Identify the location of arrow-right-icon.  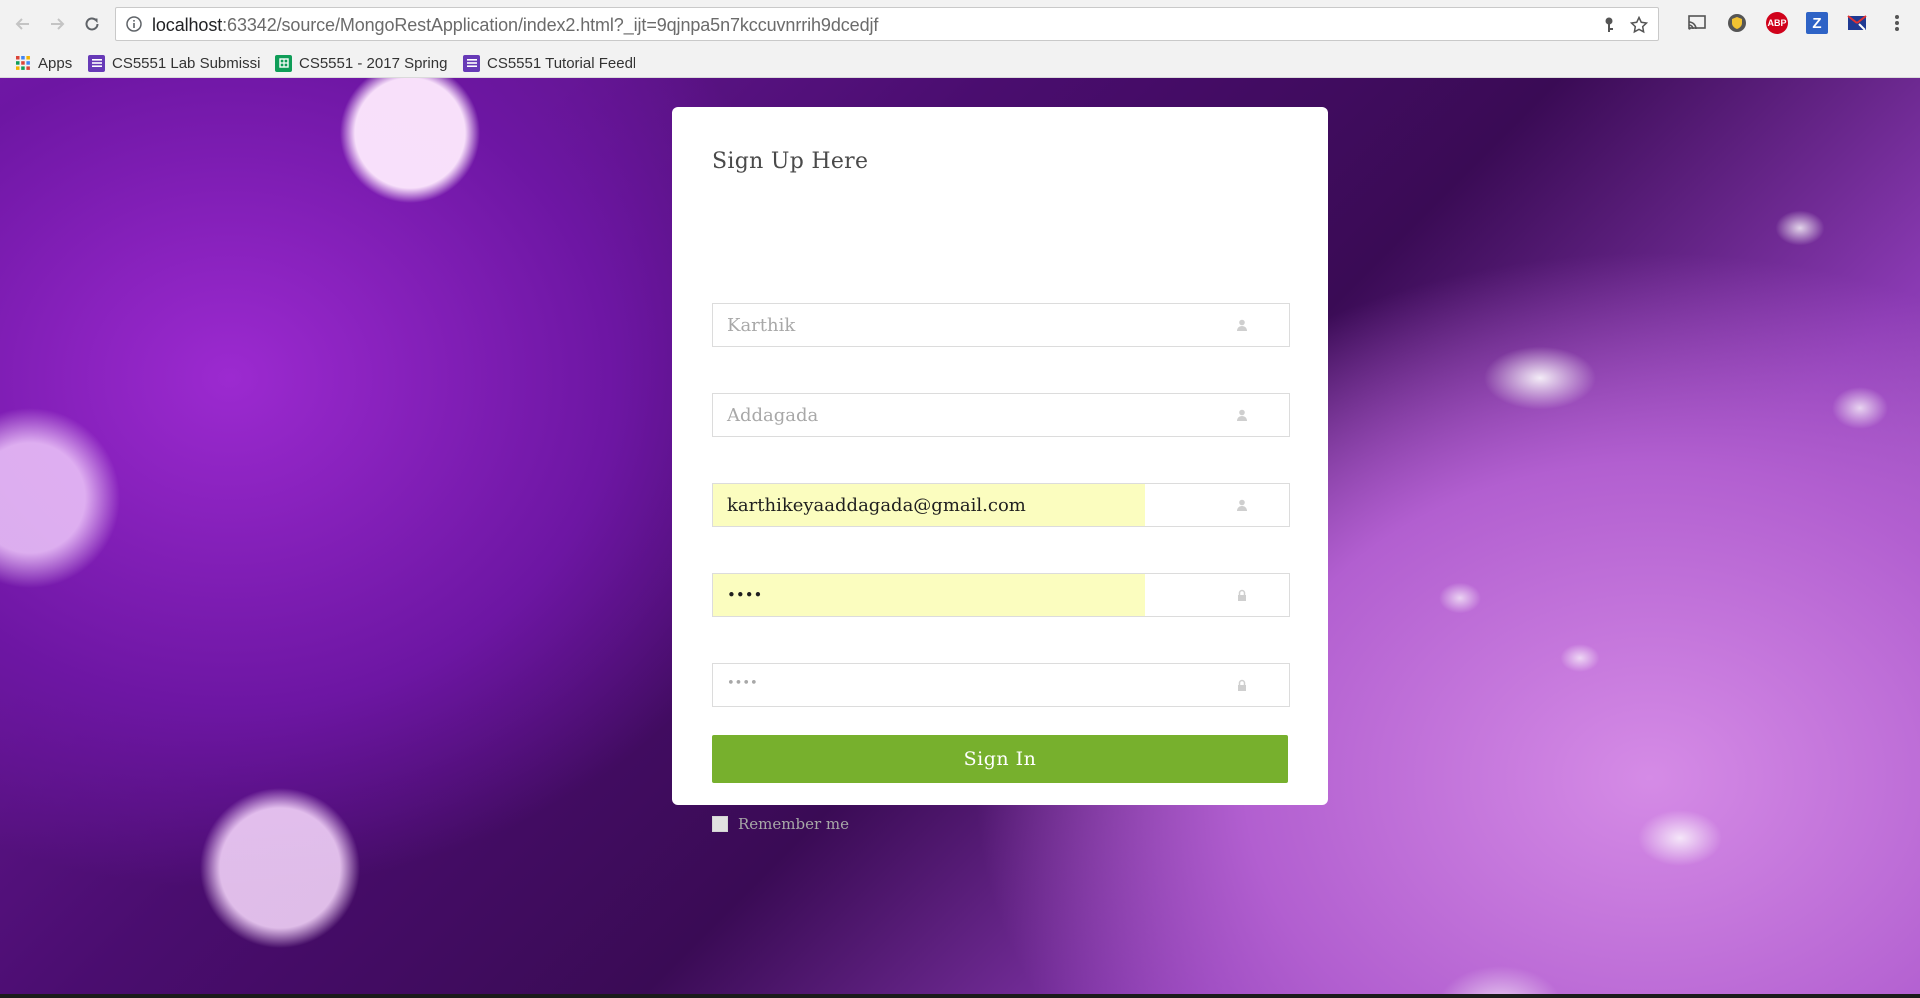
(58, 24).